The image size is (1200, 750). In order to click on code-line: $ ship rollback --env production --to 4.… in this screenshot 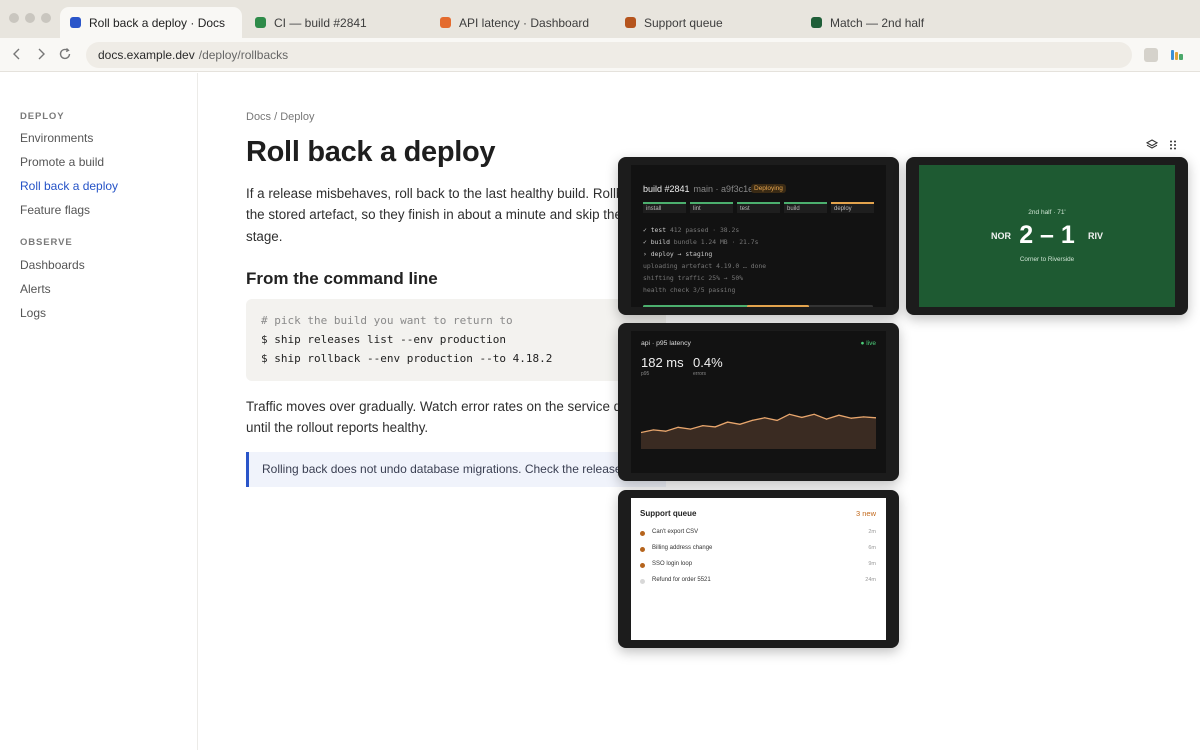, I will do `click(407, 358)`.